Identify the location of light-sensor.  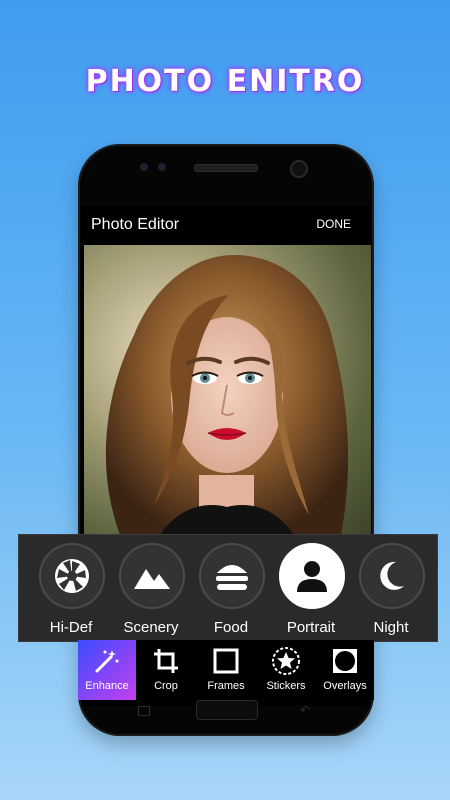
(162, 167).